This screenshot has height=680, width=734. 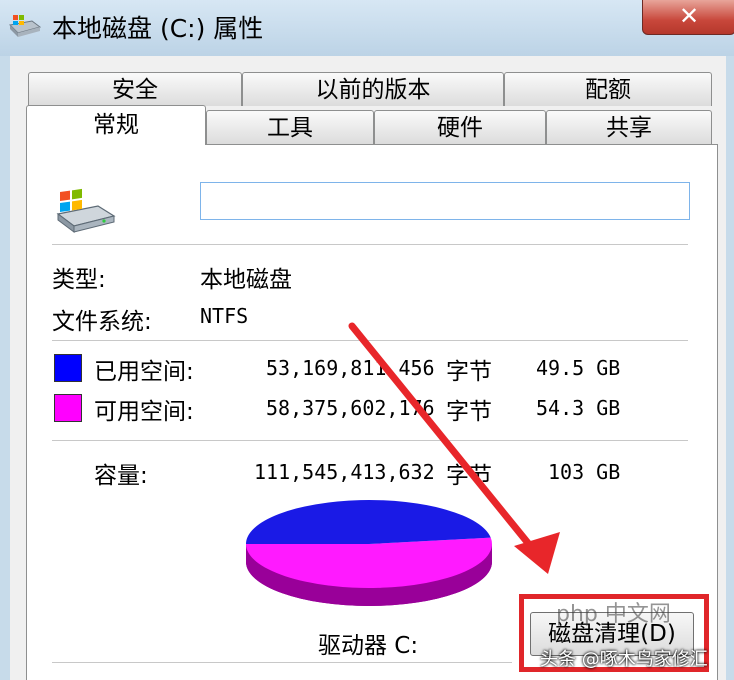 I want to click on watermark-author: 头条 @啄木鸟家修汇, so click(x=624, y=659).